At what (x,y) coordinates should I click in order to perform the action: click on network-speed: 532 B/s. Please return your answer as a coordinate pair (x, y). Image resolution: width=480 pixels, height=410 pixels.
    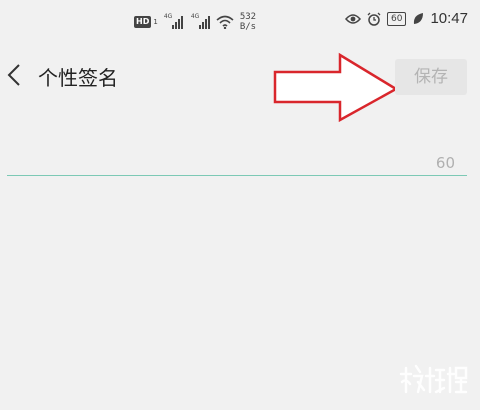
    Looking at the image, I should click on (248, 22).